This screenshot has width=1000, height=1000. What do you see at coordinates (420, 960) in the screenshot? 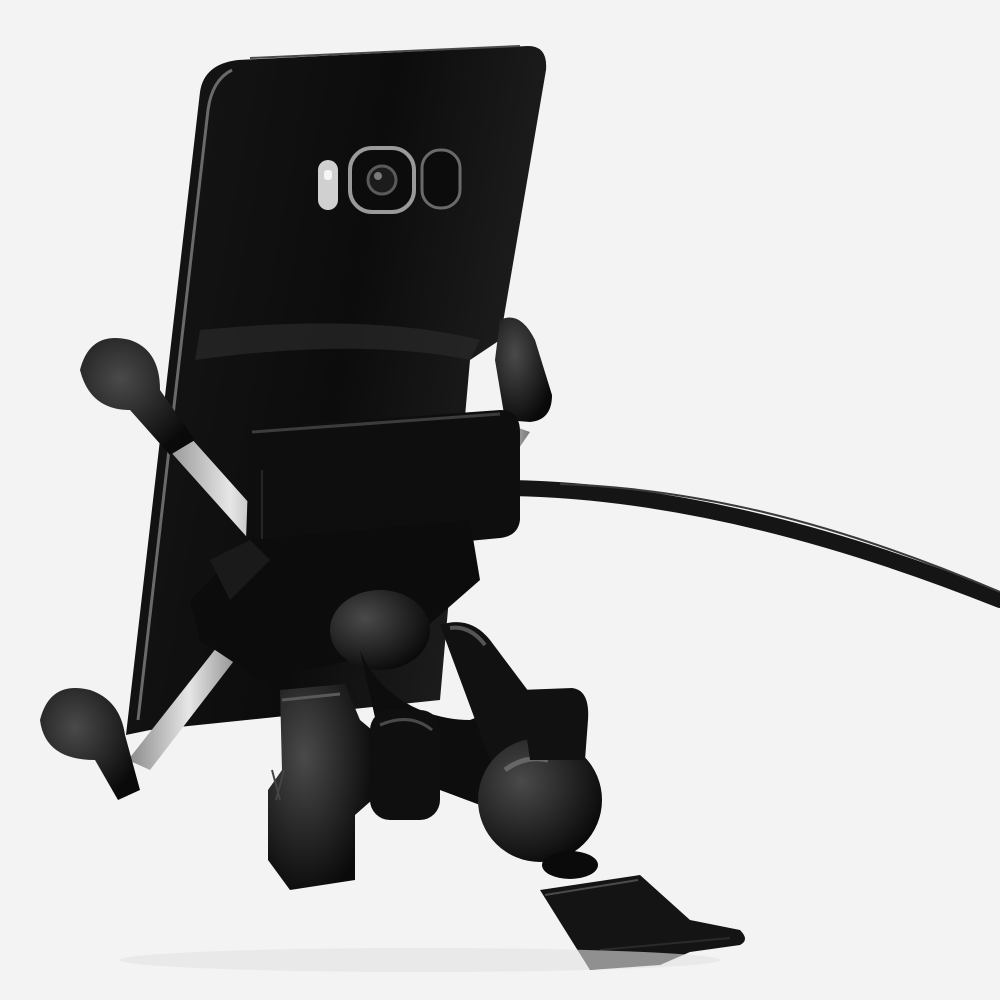
I see `floor-shadow` at bounding box center [420, 960].